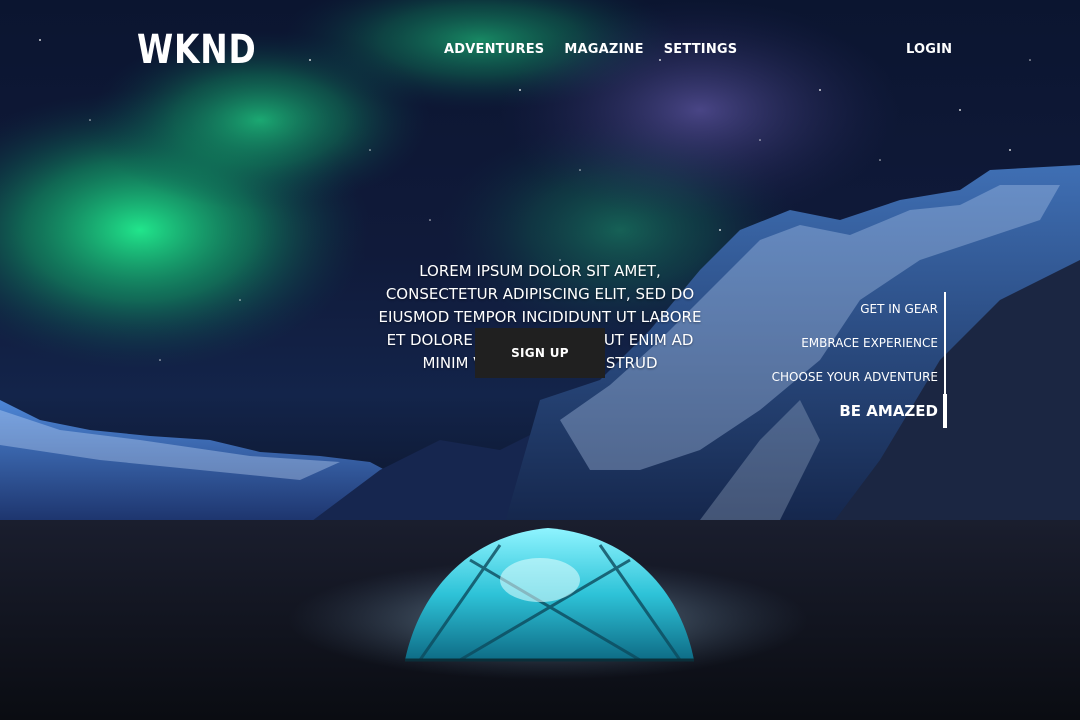 This screenshot has width=1080, height=720. I want to click on nav-settings: SETTINGS, so click(701, 49).